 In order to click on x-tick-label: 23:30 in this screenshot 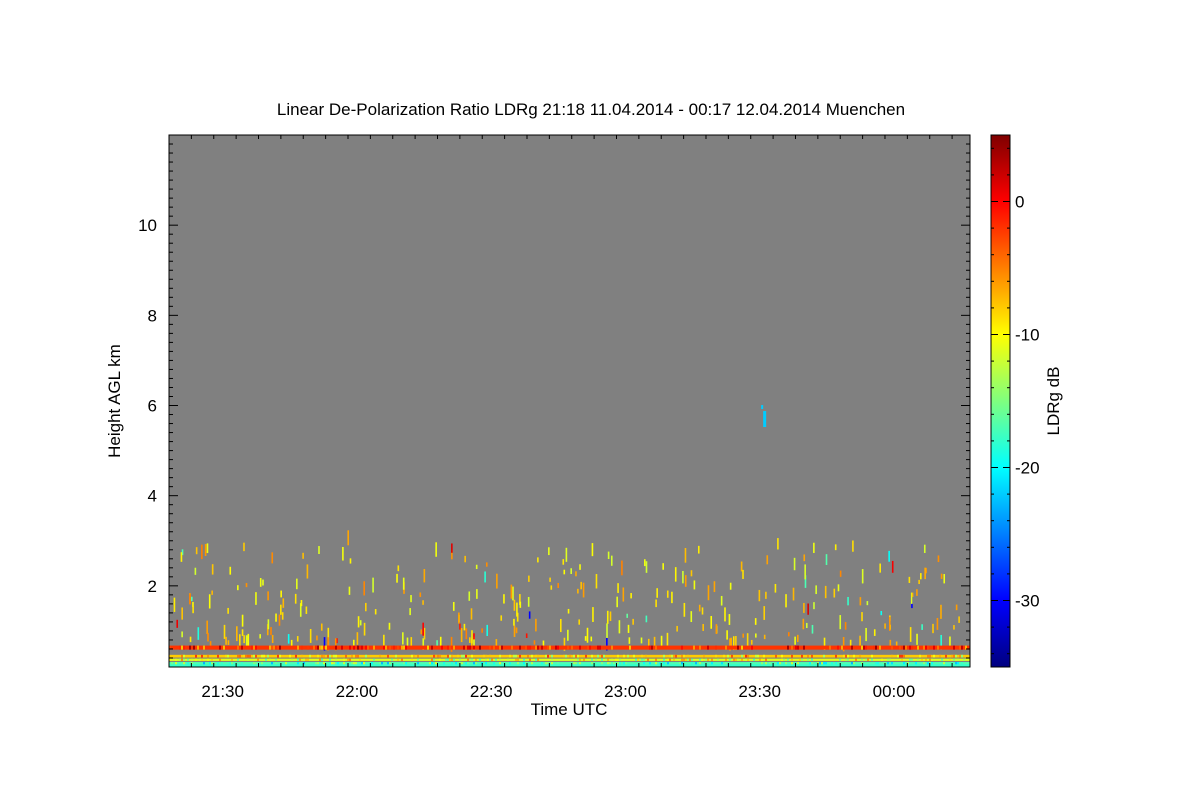, I will do `click(759, 691)`.